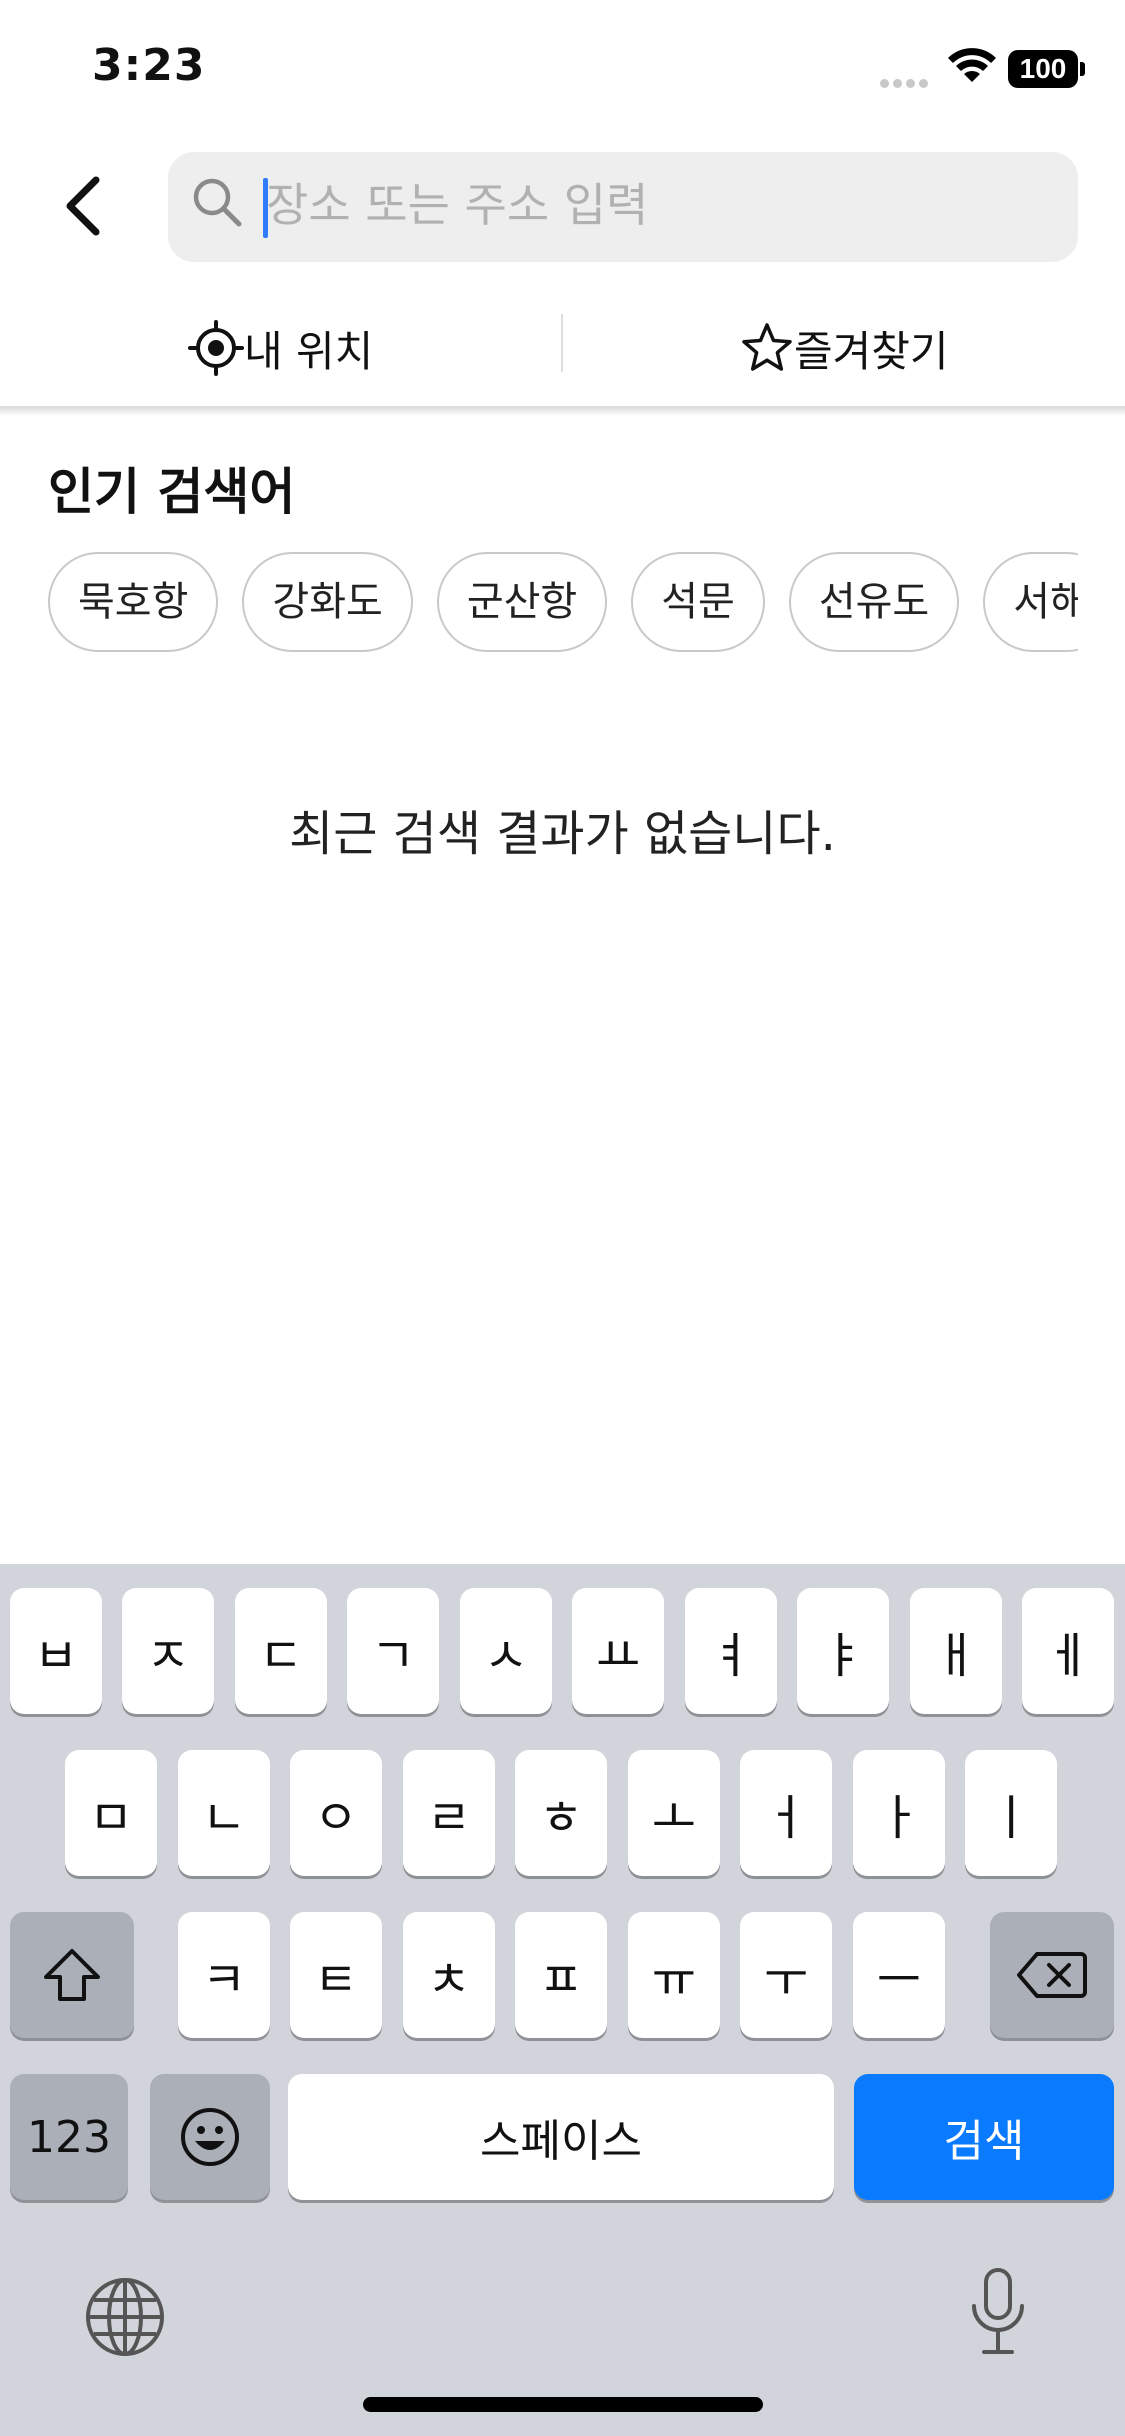 This screenshot has height=2436, width=1125. Describe the element at coordinates (563, 2404) in the screenshot. I see `home-indicator` at that location.